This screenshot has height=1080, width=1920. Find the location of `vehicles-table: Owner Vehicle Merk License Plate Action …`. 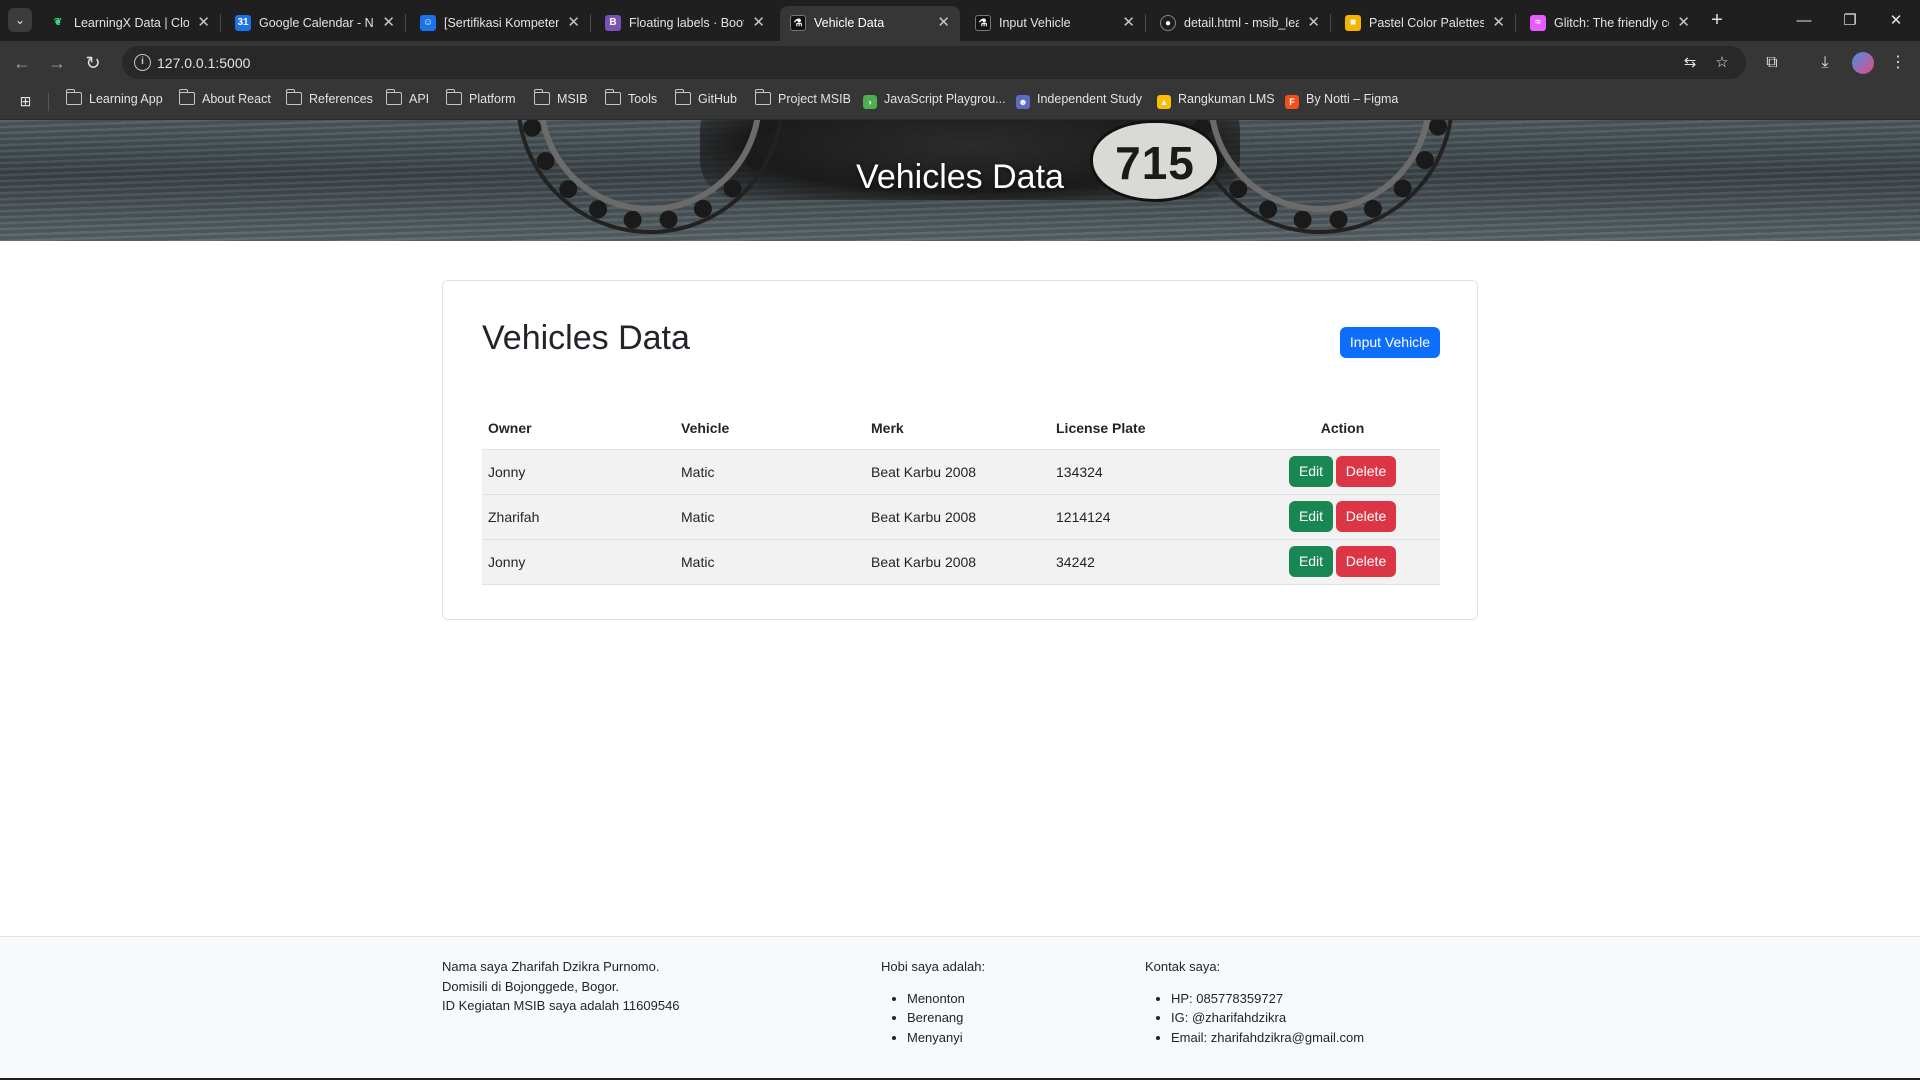

vehicles-table: Owner Vehicle Merk License Plate Action … is located at coordinates (961, 496).